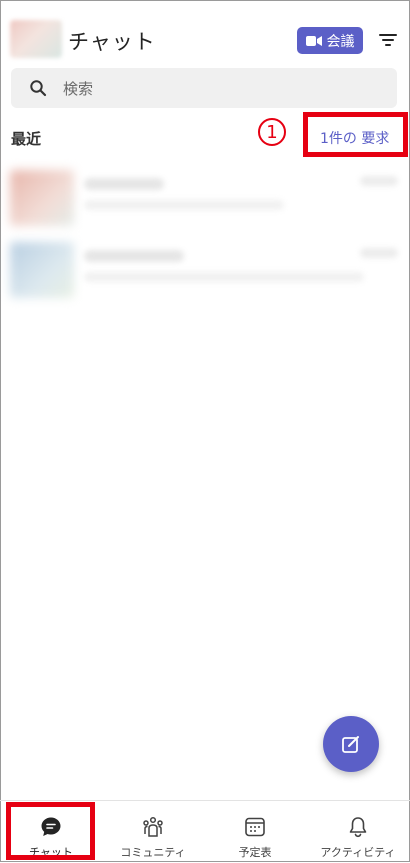 Image resolution: width=410 pixels, height=863 pixels. What do you see at coordinates (272, 132) in the screenshot?
I see `annotation-marker: 1` at bounding box center [272, 132].